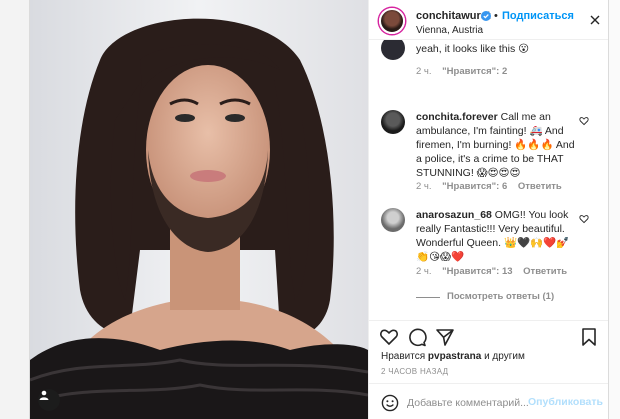 Image resolution: width=620 pixels, height=419 pixels. Describe the element at coordinates (473, 49) in the screenshot. I see `comment-text: yeah, it looks like this 😮` at that location.